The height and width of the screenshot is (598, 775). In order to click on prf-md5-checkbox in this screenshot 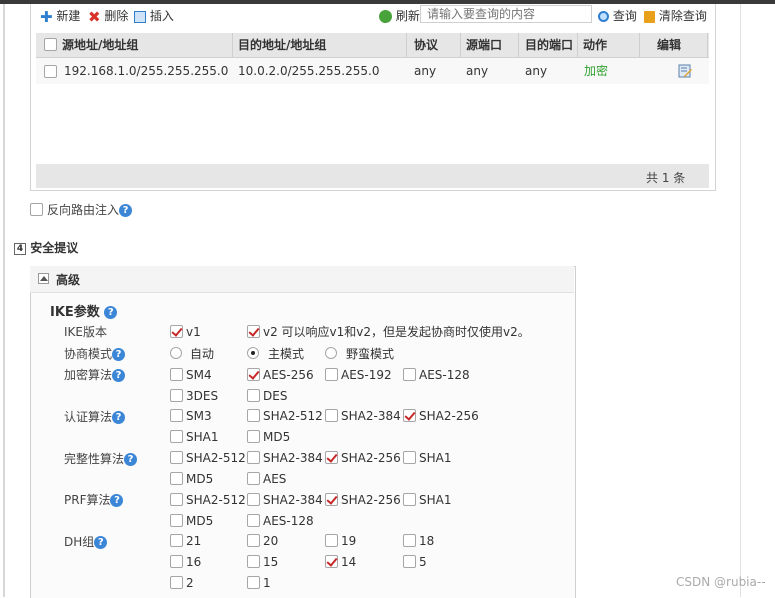, I will do `click(176, 520)`.